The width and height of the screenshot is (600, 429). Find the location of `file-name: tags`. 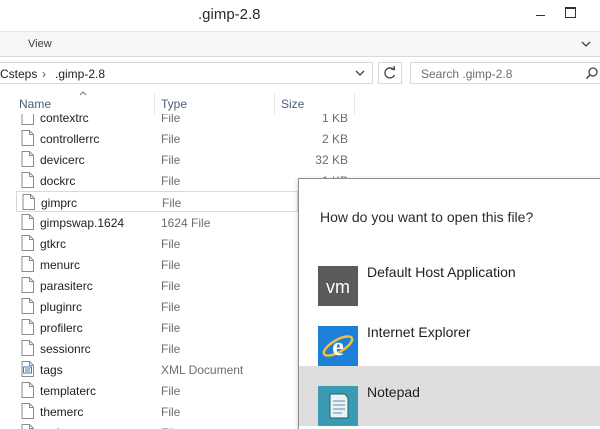

file-name: tags is located at coordinates (51, 370).